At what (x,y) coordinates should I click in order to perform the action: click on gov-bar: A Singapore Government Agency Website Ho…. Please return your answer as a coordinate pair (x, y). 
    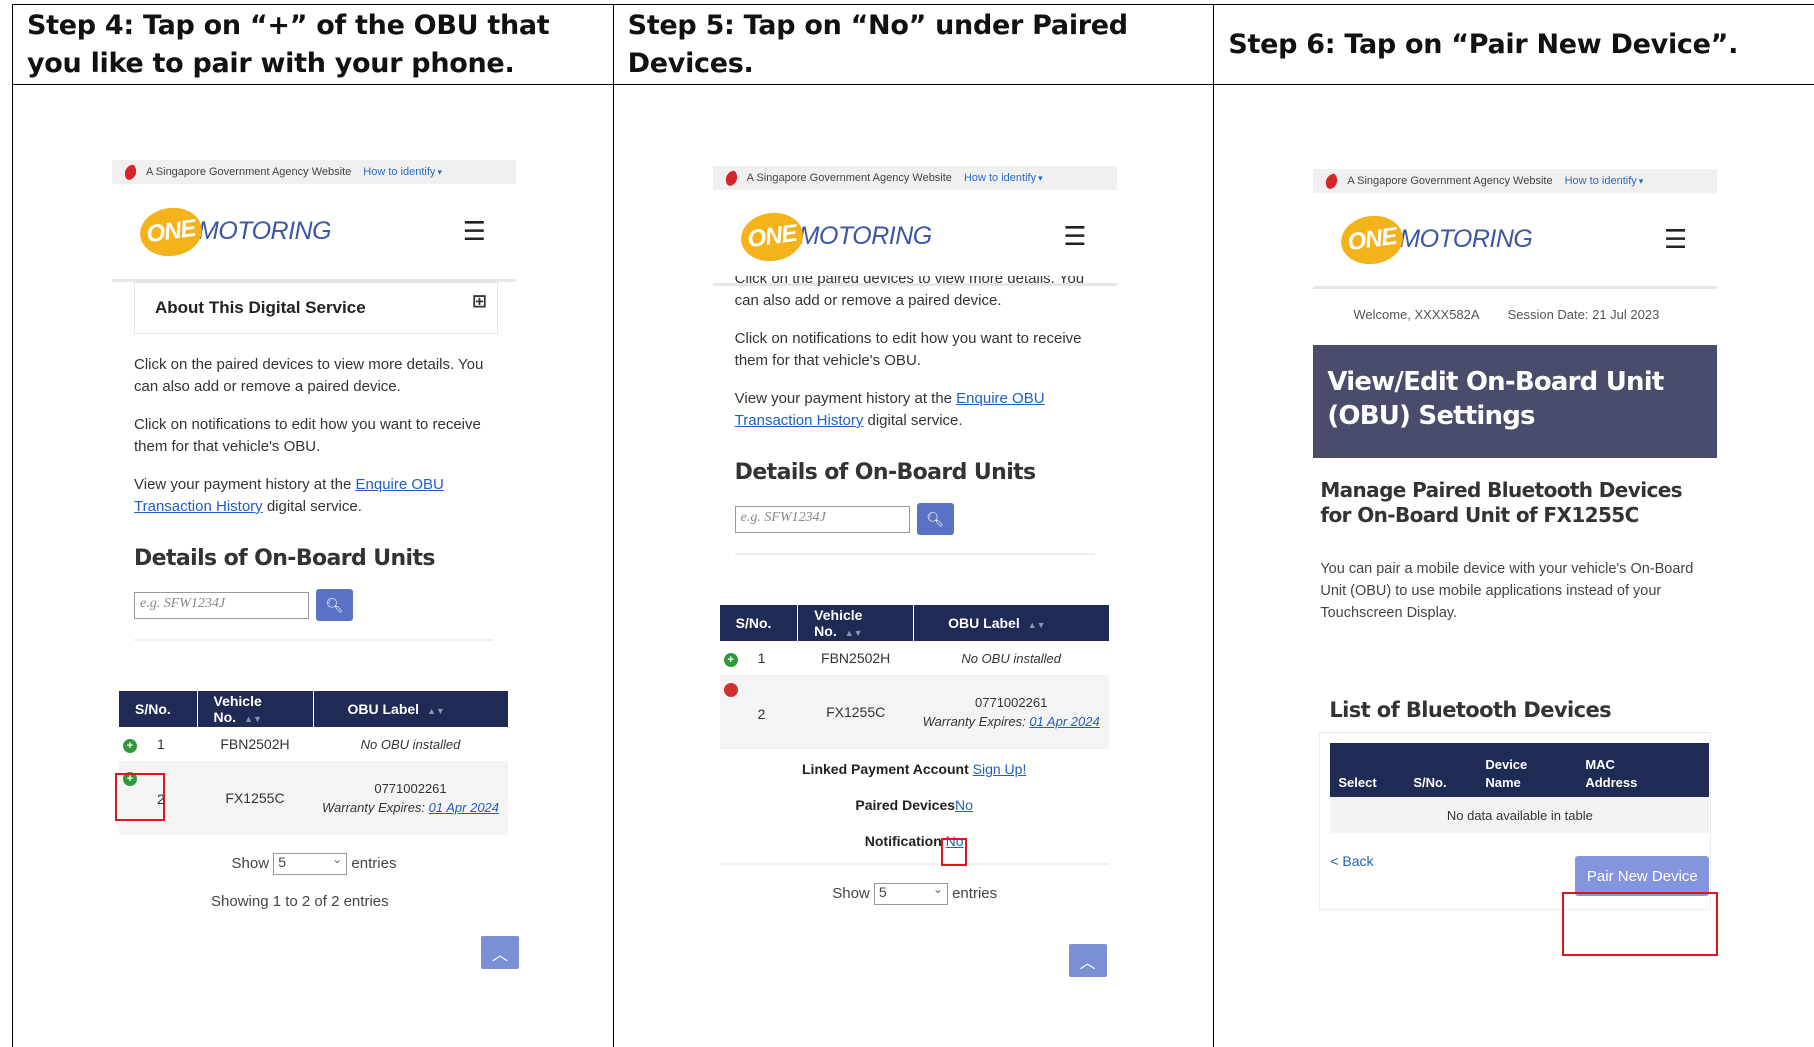
    Looking at the image, I should click on (314, 172).